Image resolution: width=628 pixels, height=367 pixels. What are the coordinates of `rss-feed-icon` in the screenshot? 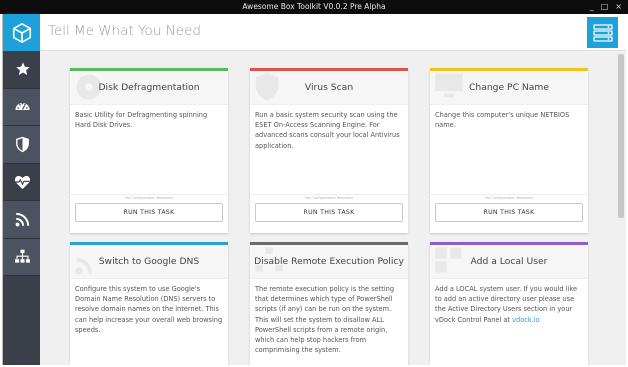 It's located at (22, 219).